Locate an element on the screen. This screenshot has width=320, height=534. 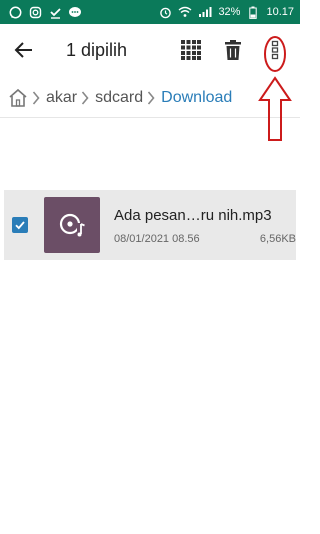
file-name: Ada pesan…ru nih.mp3 is located at coordinates (193, 215).